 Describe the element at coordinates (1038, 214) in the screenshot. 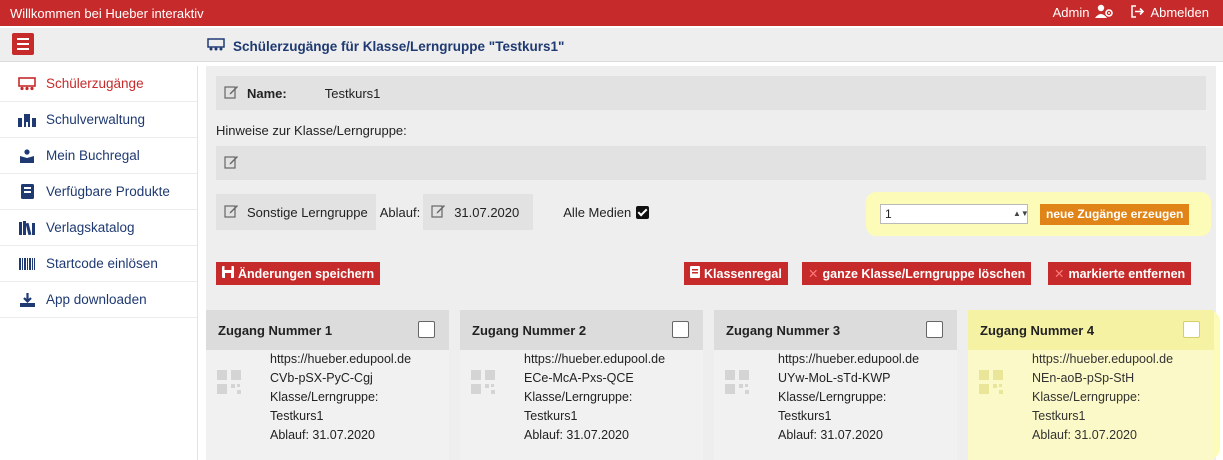

I see `generate-highlight: 1 ▲▼ neue Zugänge erzeugen` at that location.